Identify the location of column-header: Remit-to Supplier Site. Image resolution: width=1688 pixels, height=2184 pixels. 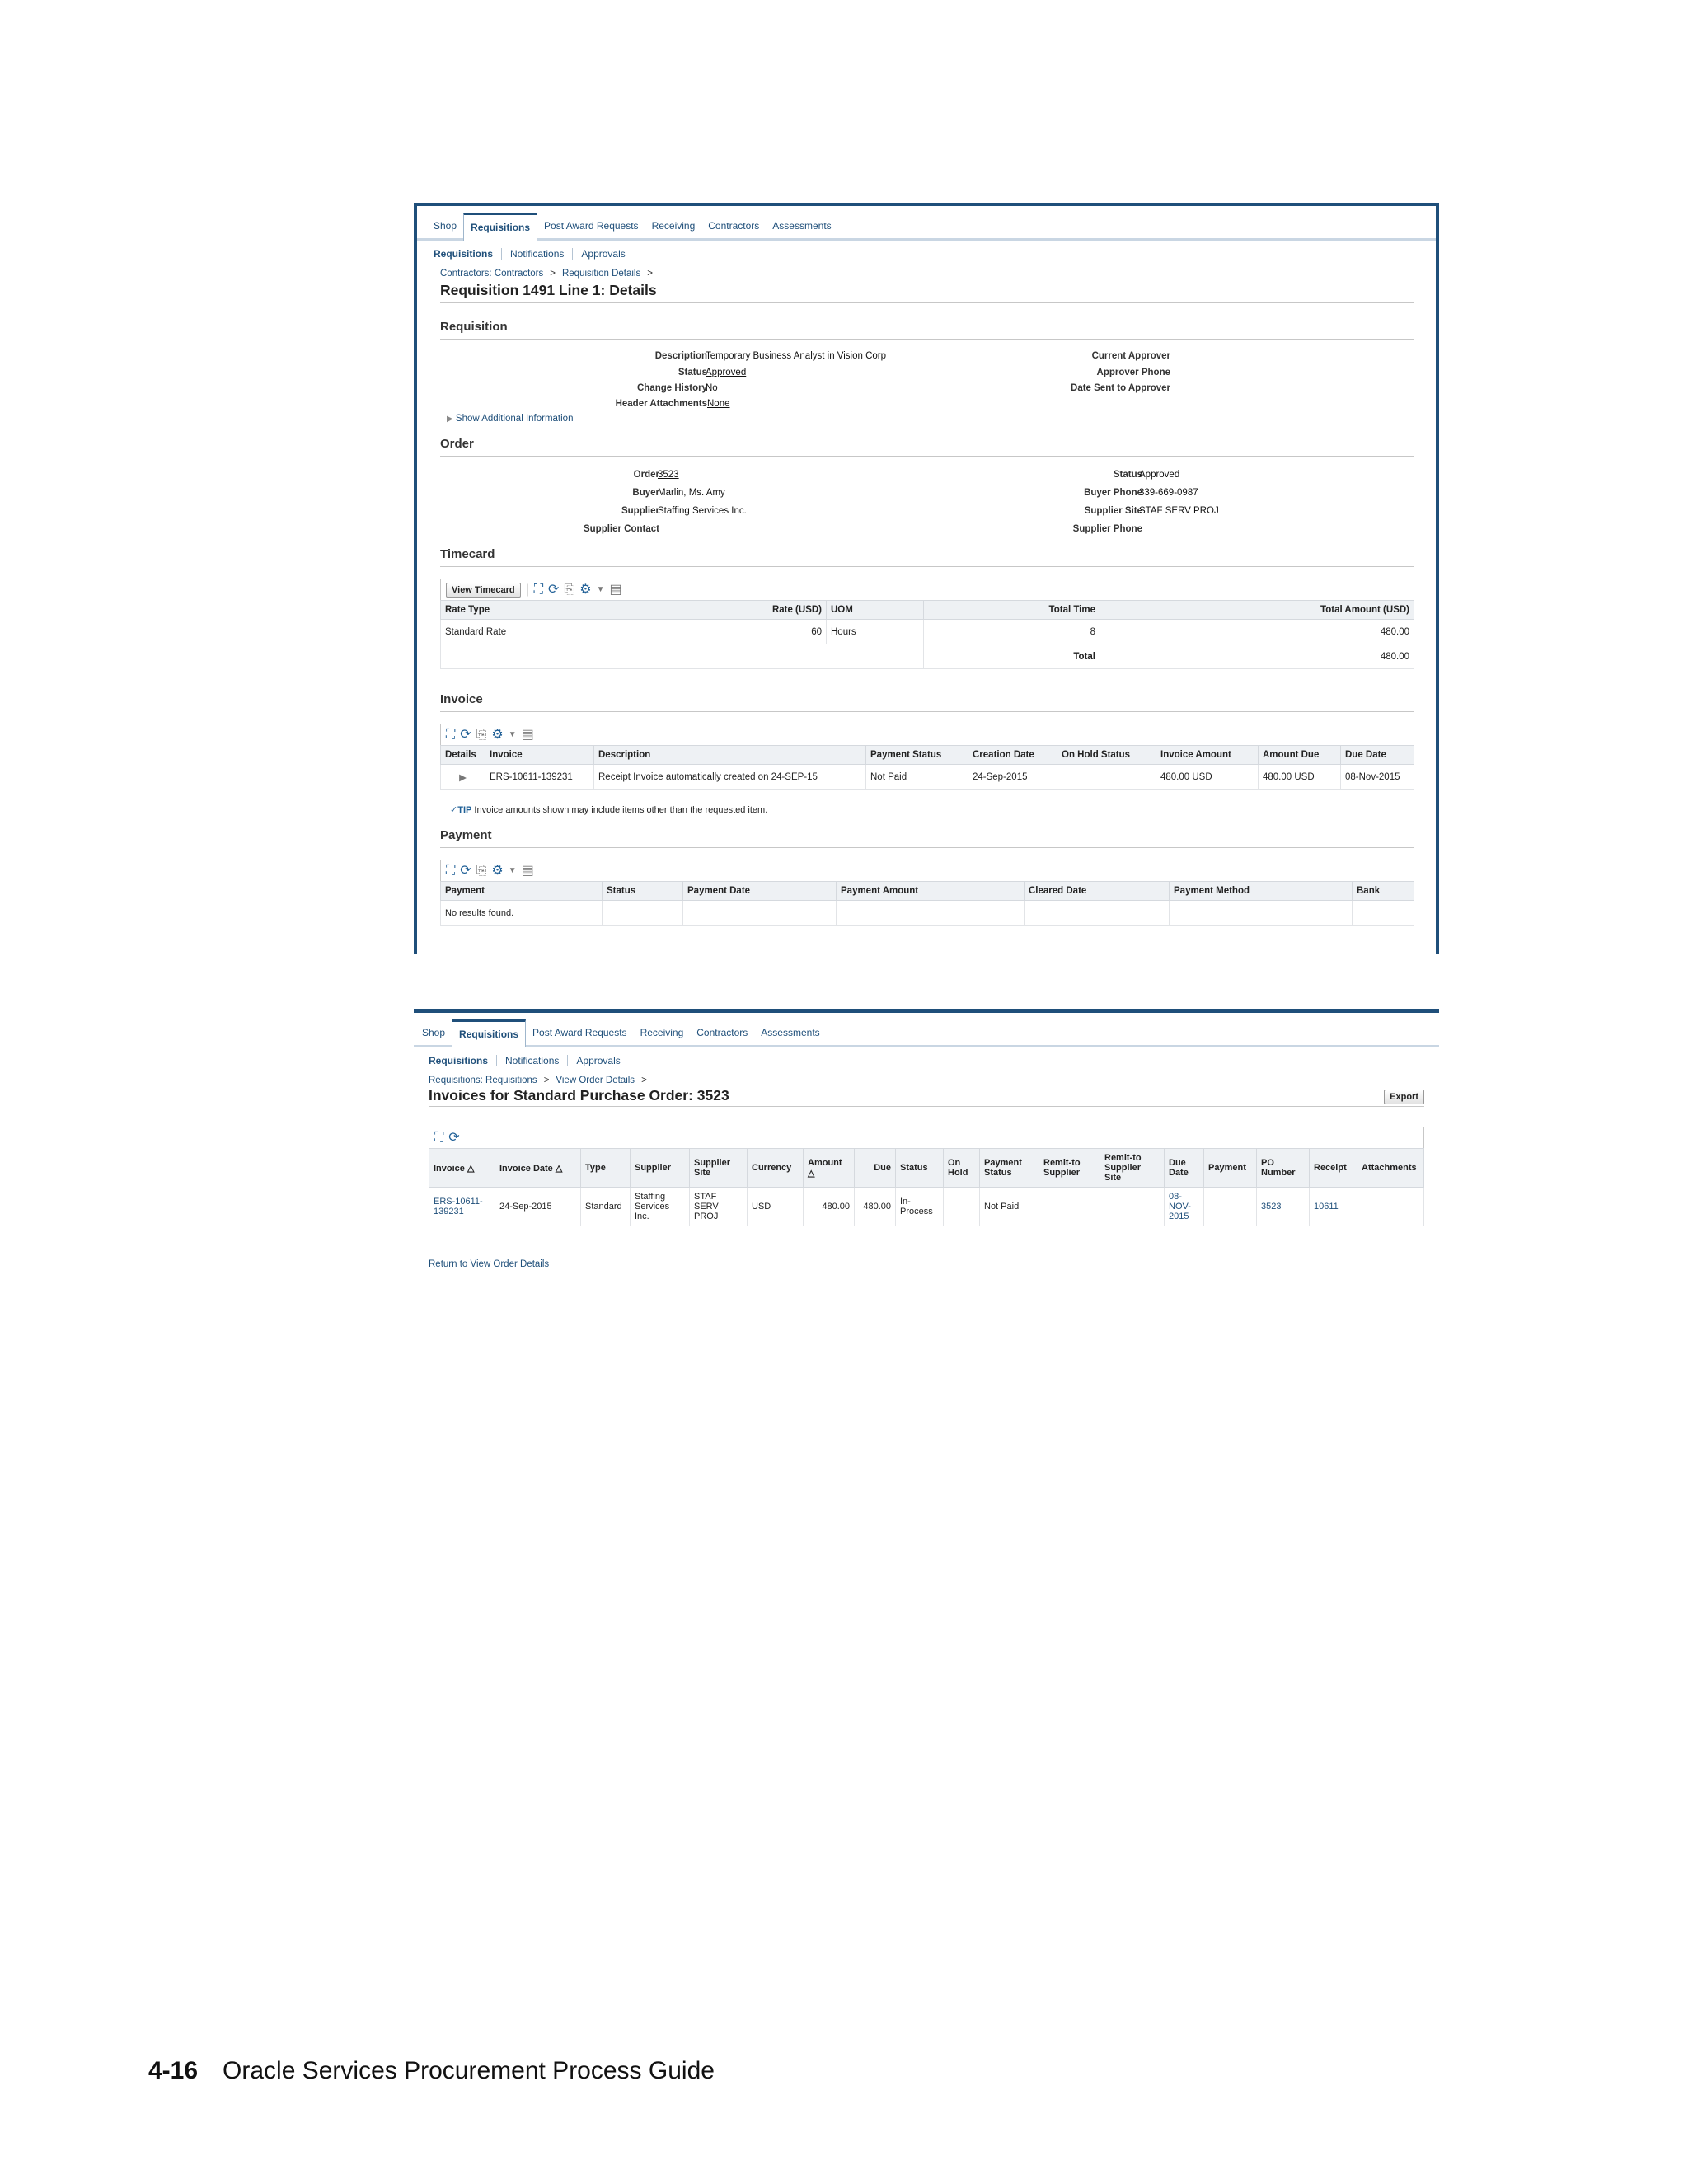
(1133, 1168).